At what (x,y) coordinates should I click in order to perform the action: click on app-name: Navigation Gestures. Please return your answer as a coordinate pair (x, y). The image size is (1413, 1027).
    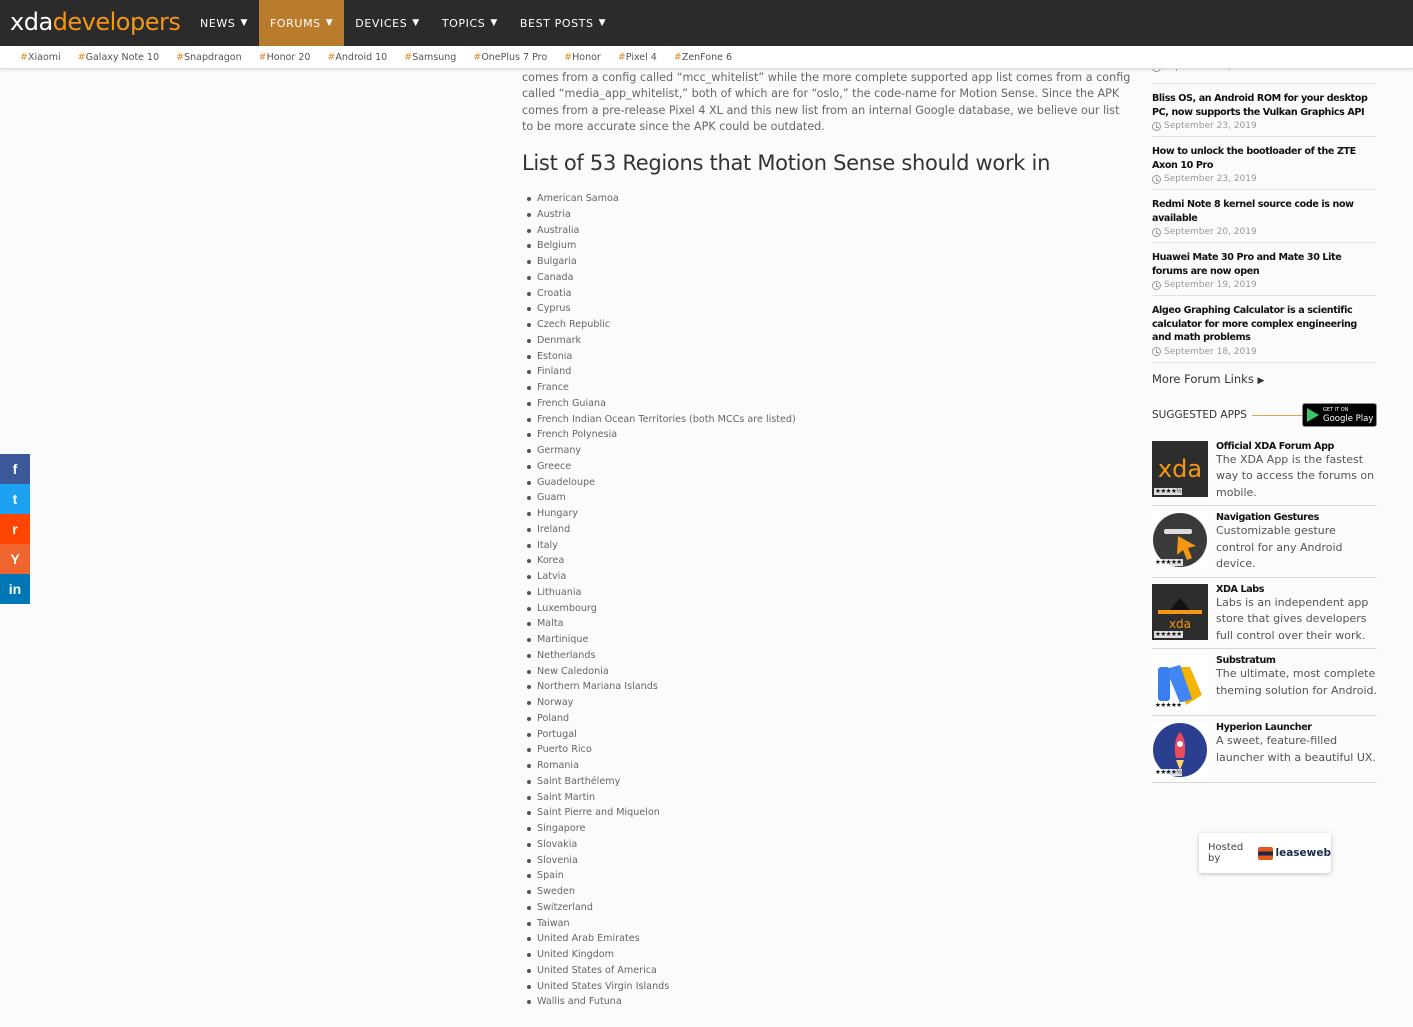
    Looking at the image, I should click on (1296, 517).